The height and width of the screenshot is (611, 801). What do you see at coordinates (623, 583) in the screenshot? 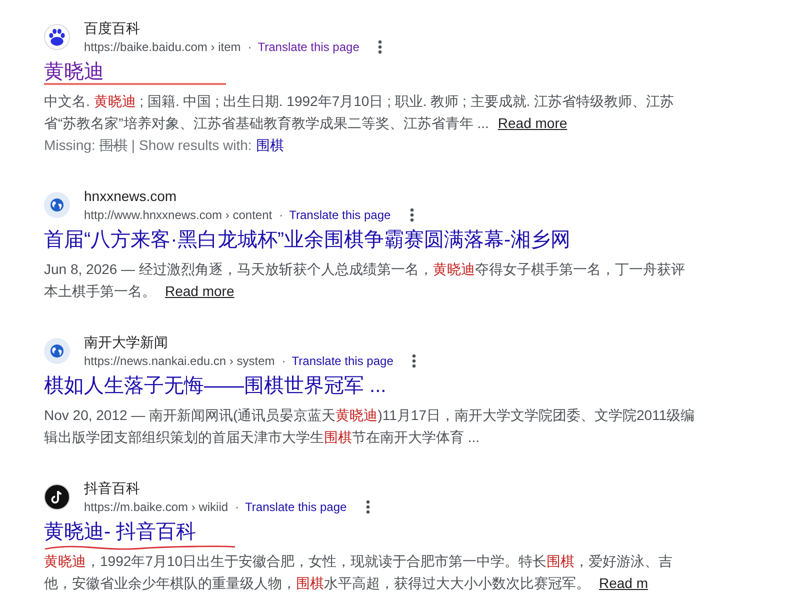
I see `read-more-link: Read m` at bounding box center [623, 583].